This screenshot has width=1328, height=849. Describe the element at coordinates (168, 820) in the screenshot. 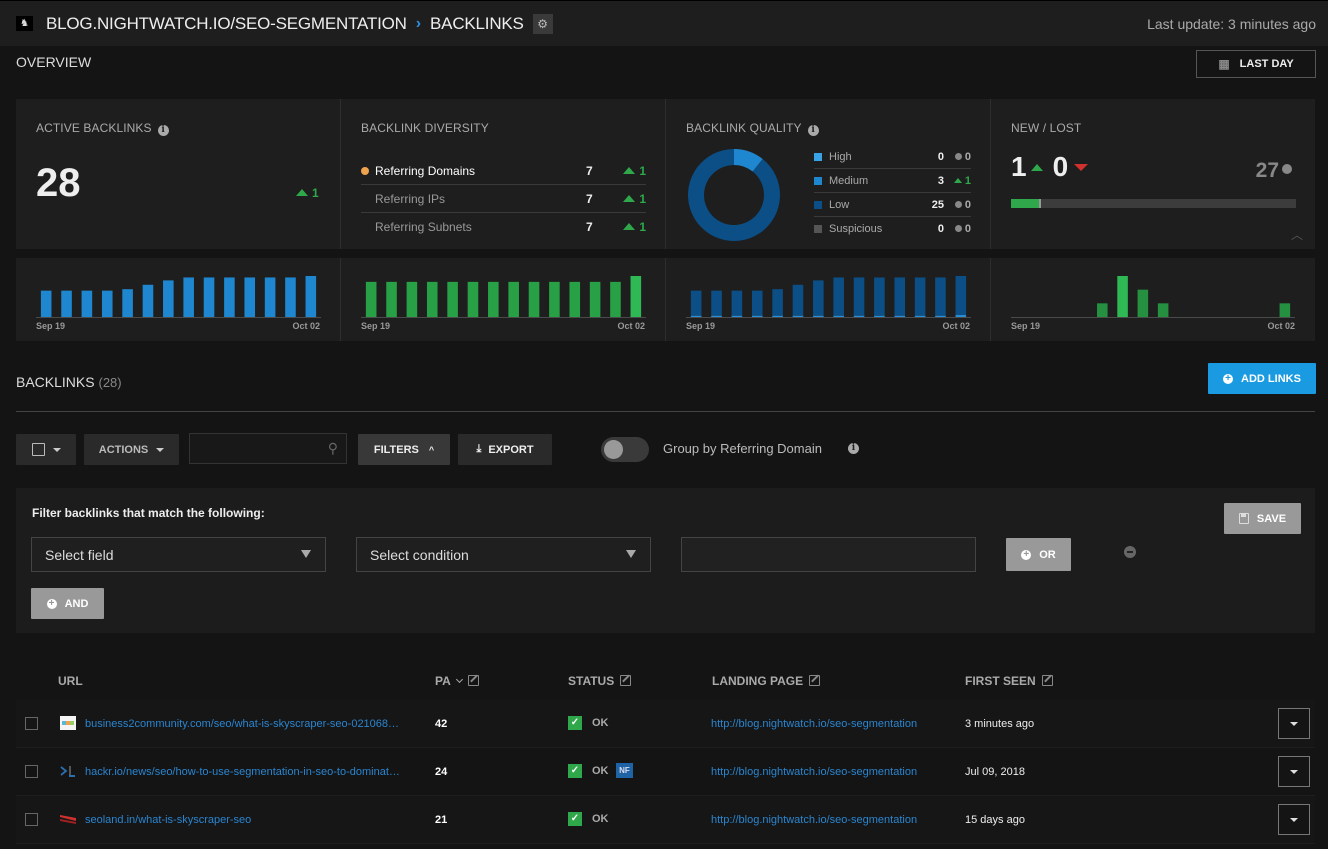

I see `backlink-url: seoland.in/what-is-skyscraper-seo` at that location.